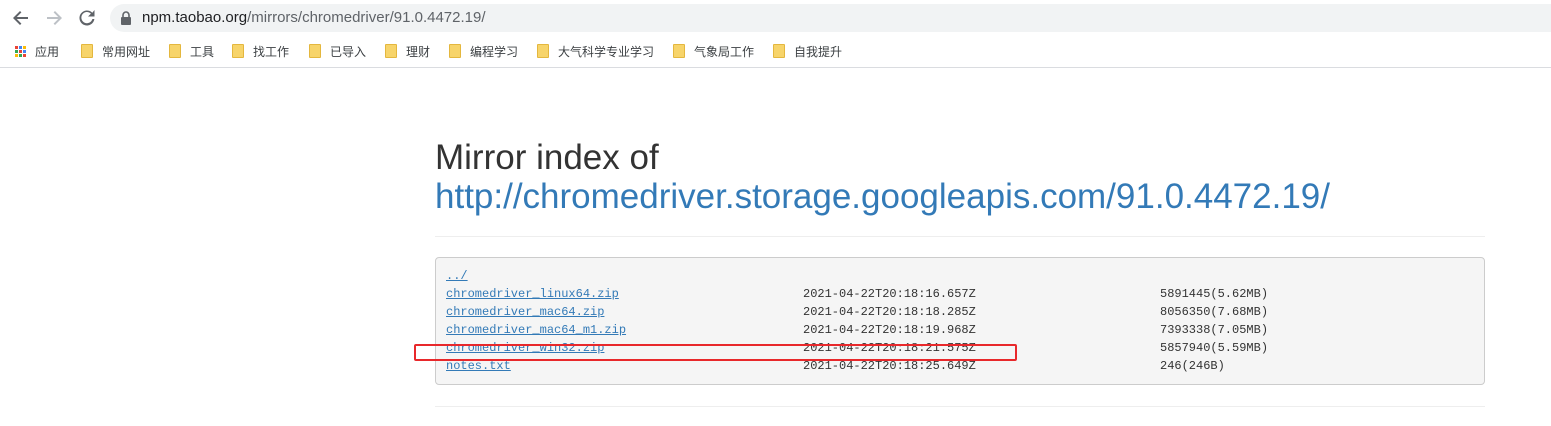 Image resolution: width=1551 pixels, height=426 pixels. I want to click on file-date: 2021-04-22T20:18:19.968Z, so click(889, 330).